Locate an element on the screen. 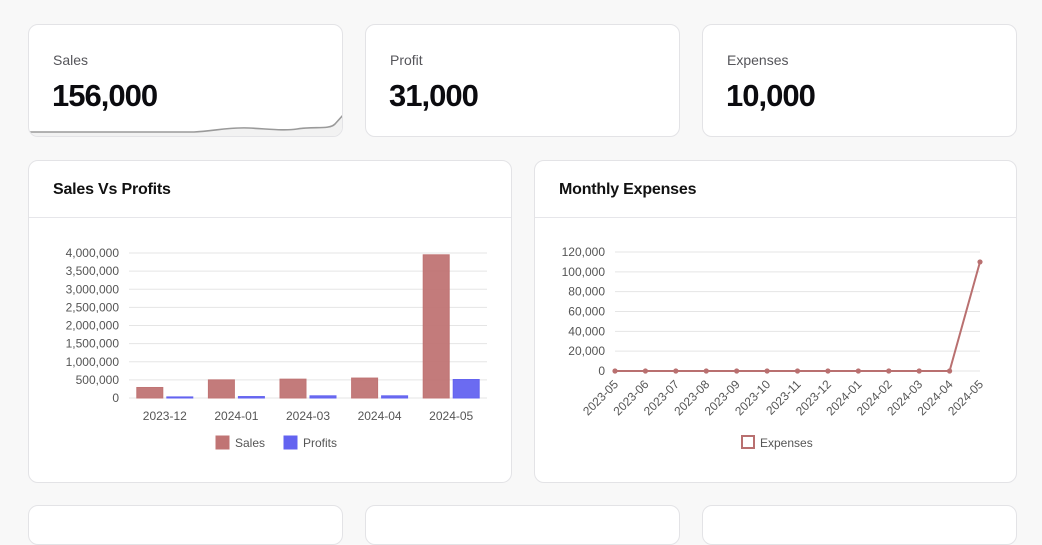 The height and width of the screenshot is (545, 1042). y-tick-label: 500,000 is located at coordinates (98, 380).